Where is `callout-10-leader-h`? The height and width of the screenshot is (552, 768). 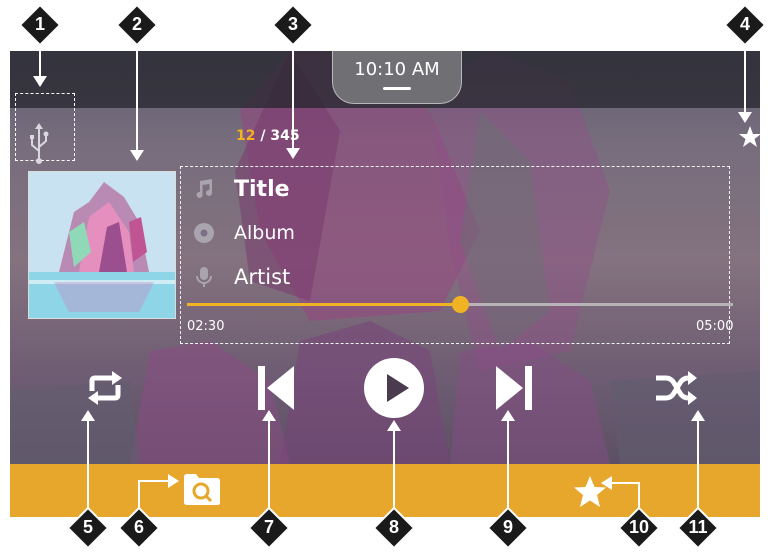 callout-10-leader-h is located at coordinates (626, 483).